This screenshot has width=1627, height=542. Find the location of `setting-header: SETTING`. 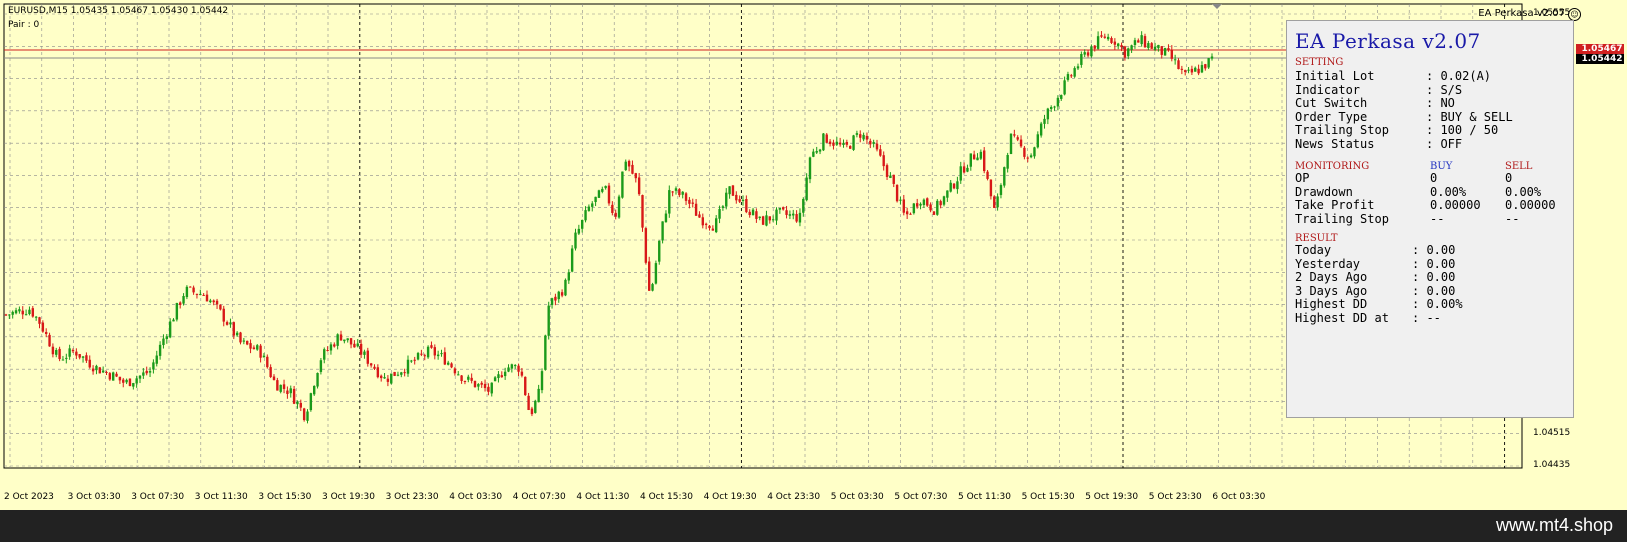

setting-header: SETTING is located at coordinates (1319, 62).